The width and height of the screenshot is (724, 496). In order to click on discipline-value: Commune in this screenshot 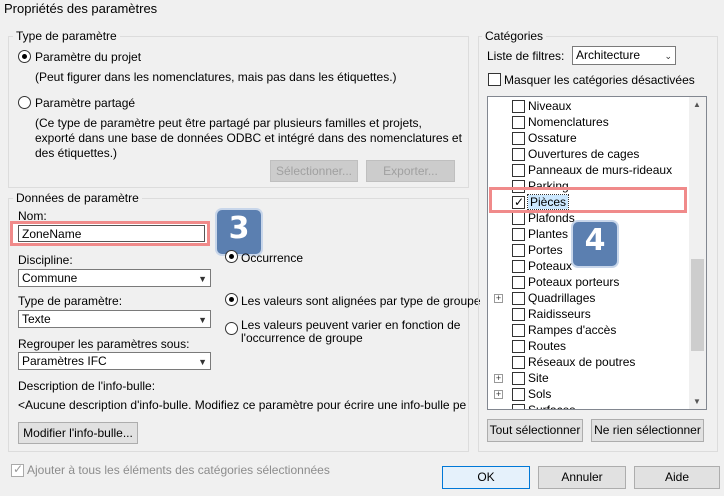, I will do `click(50, 278)`.